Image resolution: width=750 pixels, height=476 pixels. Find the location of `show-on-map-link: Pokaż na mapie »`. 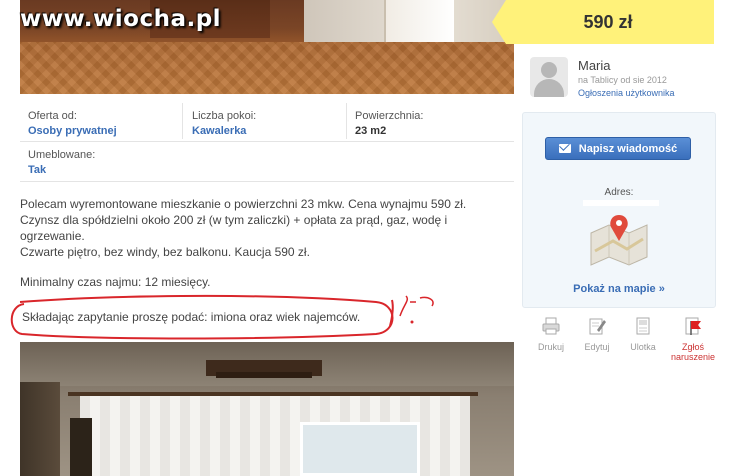

show-on-map-link: Pokaż na mapie » is located at coordinates (619, 289).